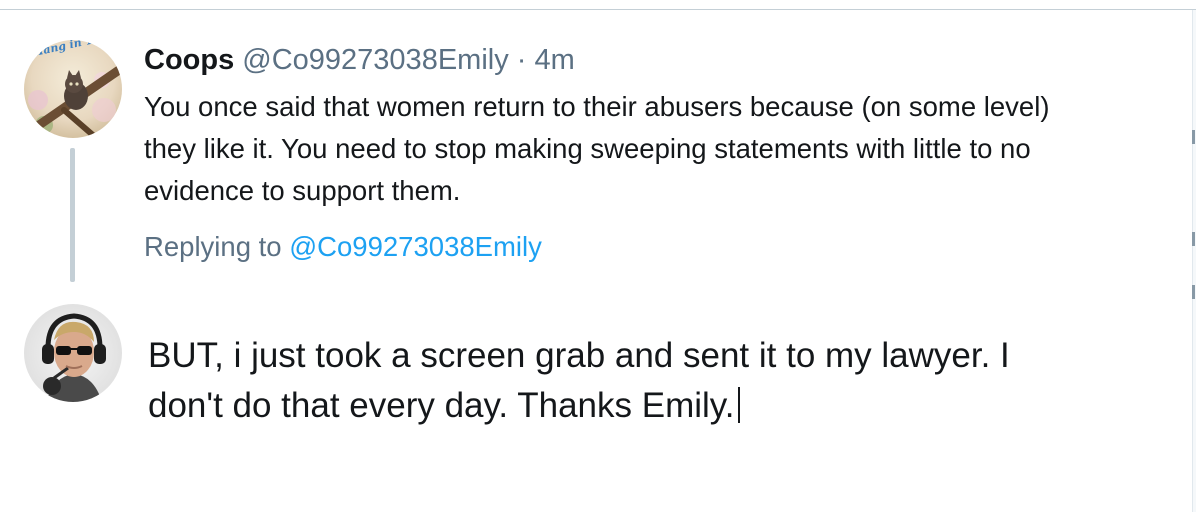 The width and height of the screenshot is (1196, 512). Describe the element at coordinates (72, 215) in the screenshot. I see `thread-connector-line` at that location.